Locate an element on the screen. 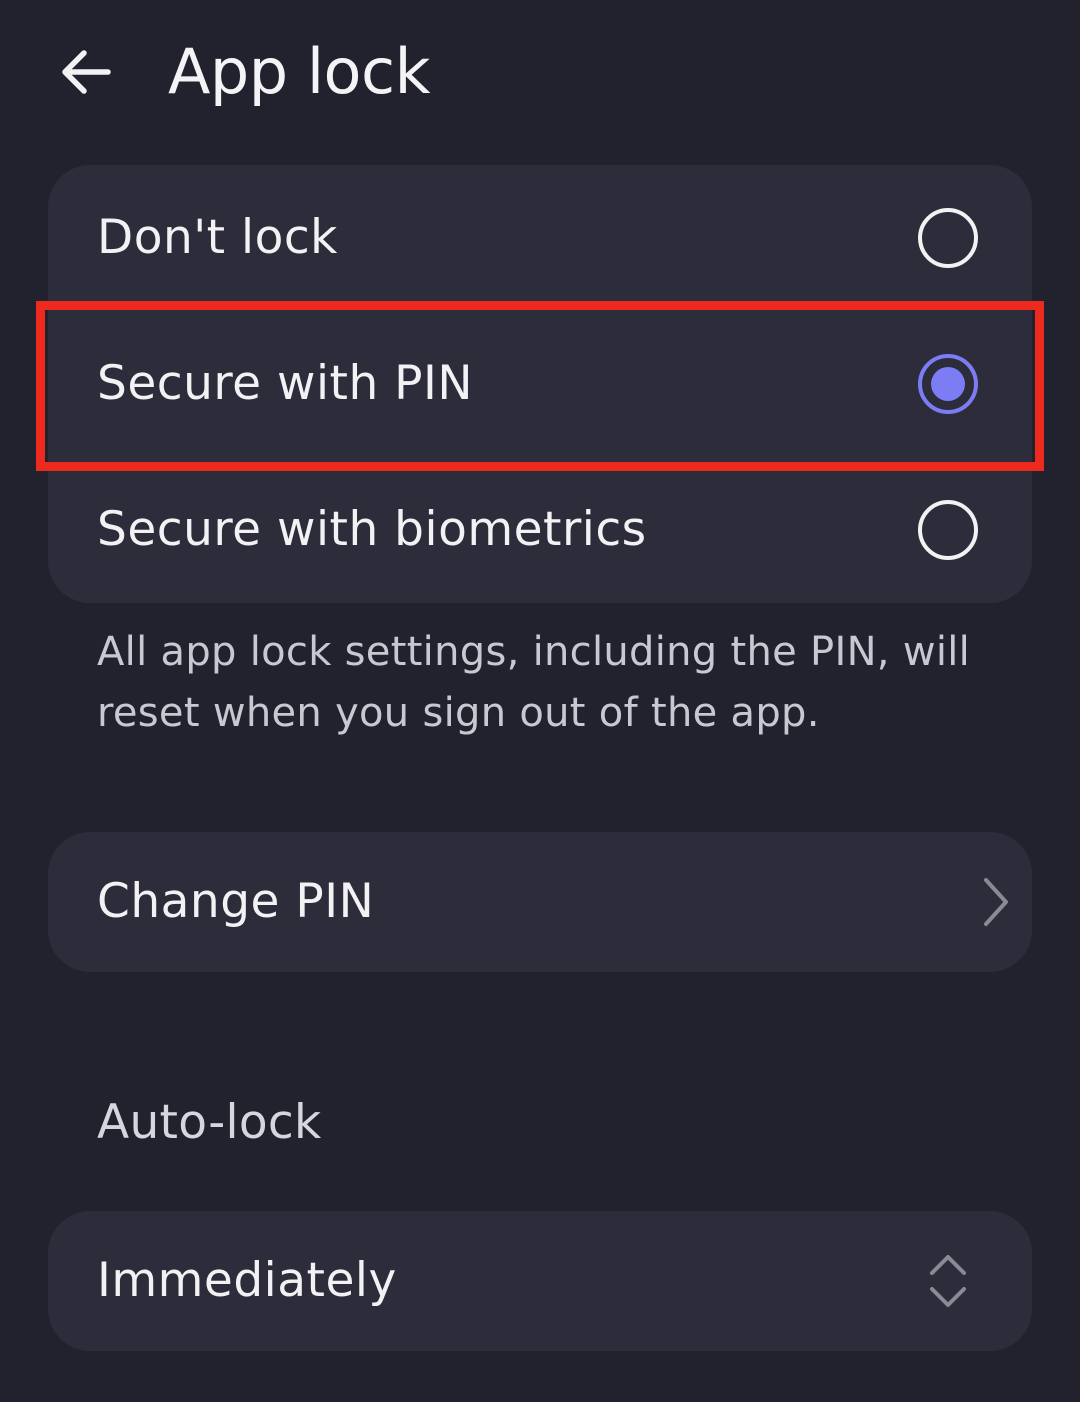 Image resolution: width=1080 pixels, height=1402 pixels. change-pin-label: Change PIN is located at coordinates (236, 901).